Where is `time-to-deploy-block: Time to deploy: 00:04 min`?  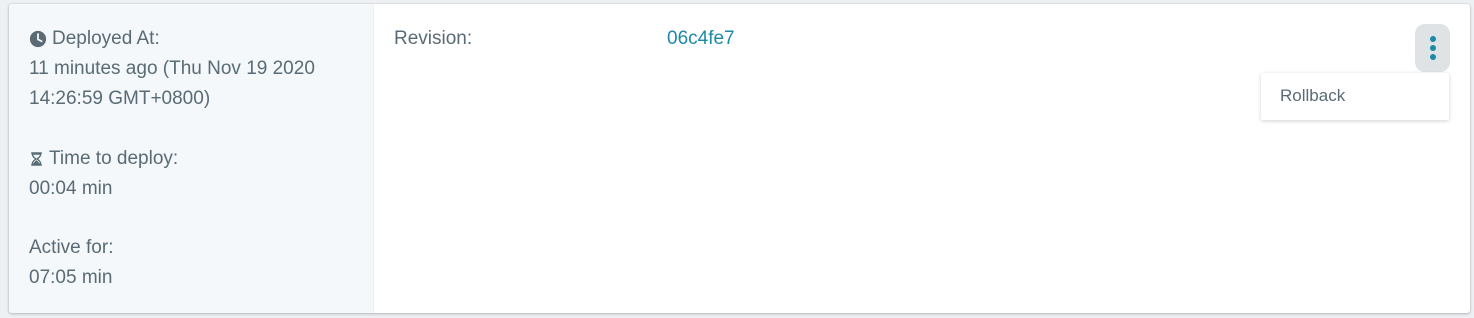 time-to-deploy-block: Time to deploy: 00:04 min is located at coordinates (103, 174).